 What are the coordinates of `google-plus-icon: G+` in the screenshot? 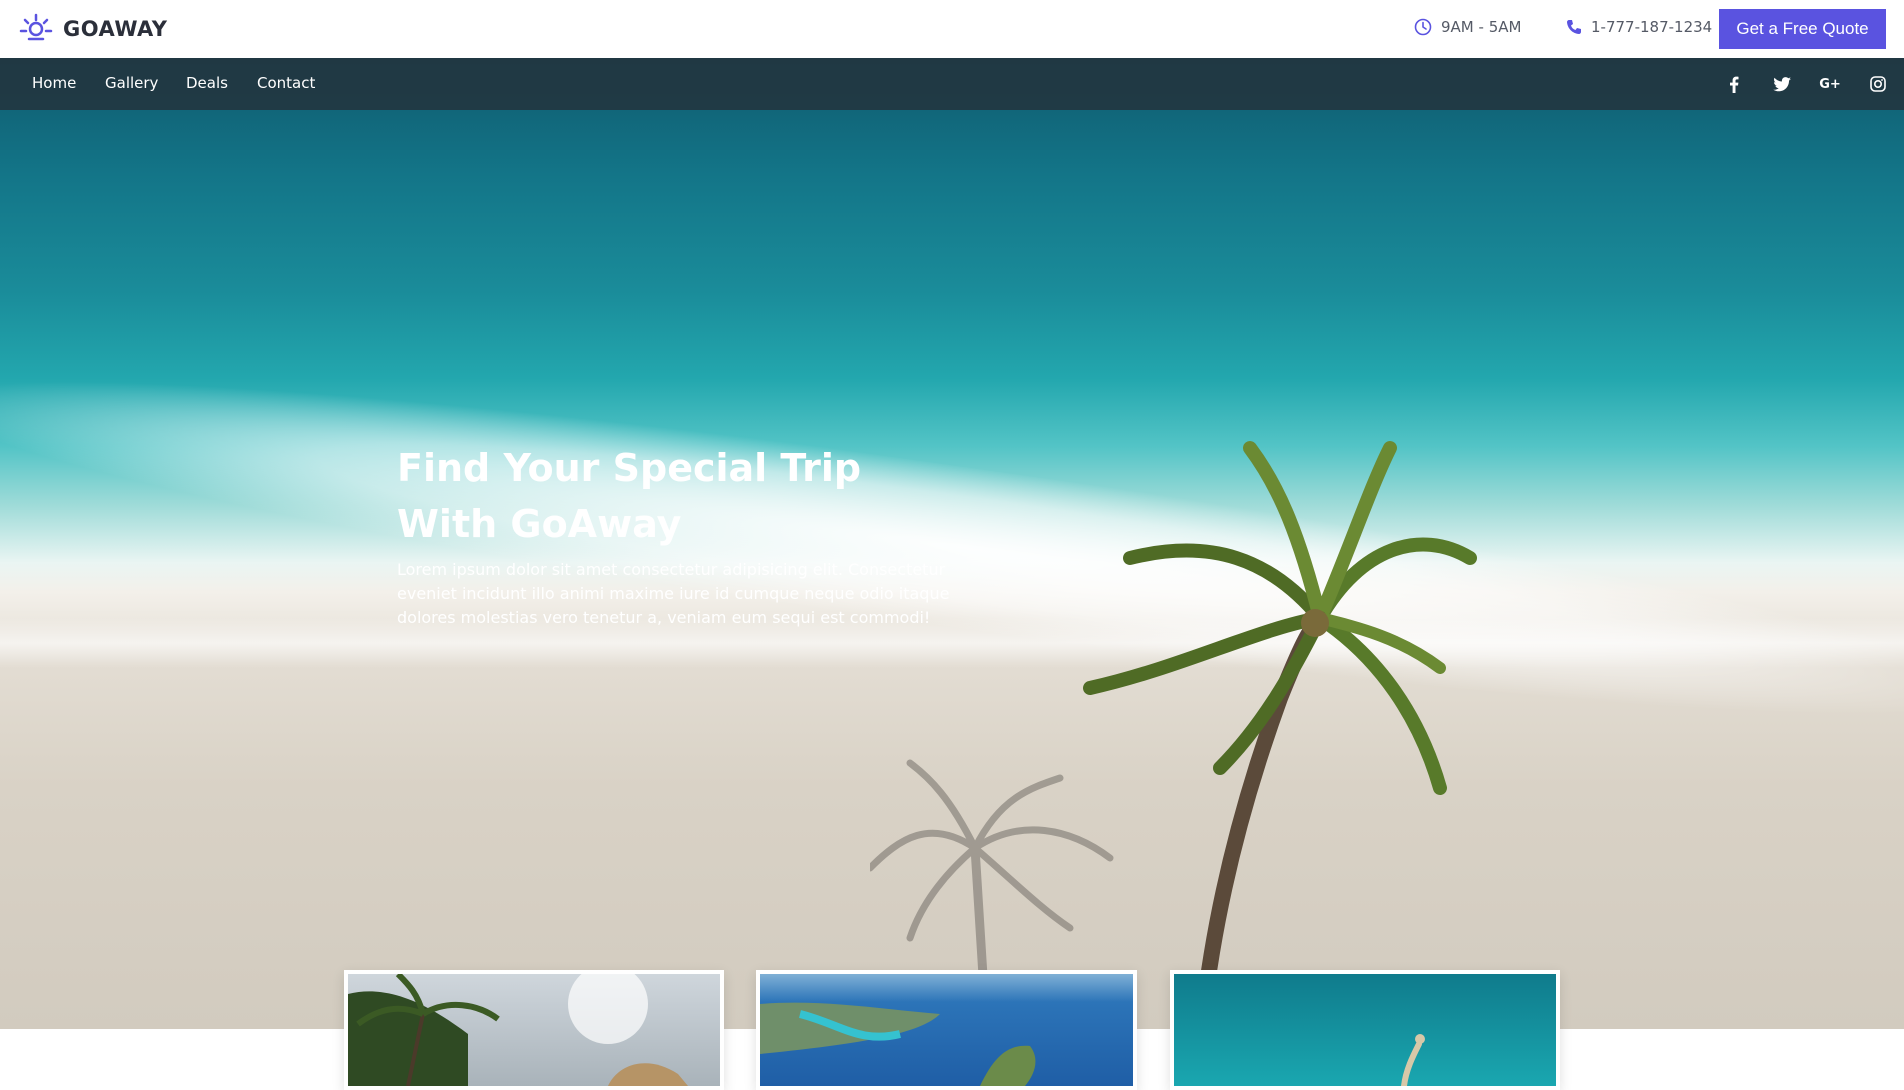 It's located at (1830, 84).